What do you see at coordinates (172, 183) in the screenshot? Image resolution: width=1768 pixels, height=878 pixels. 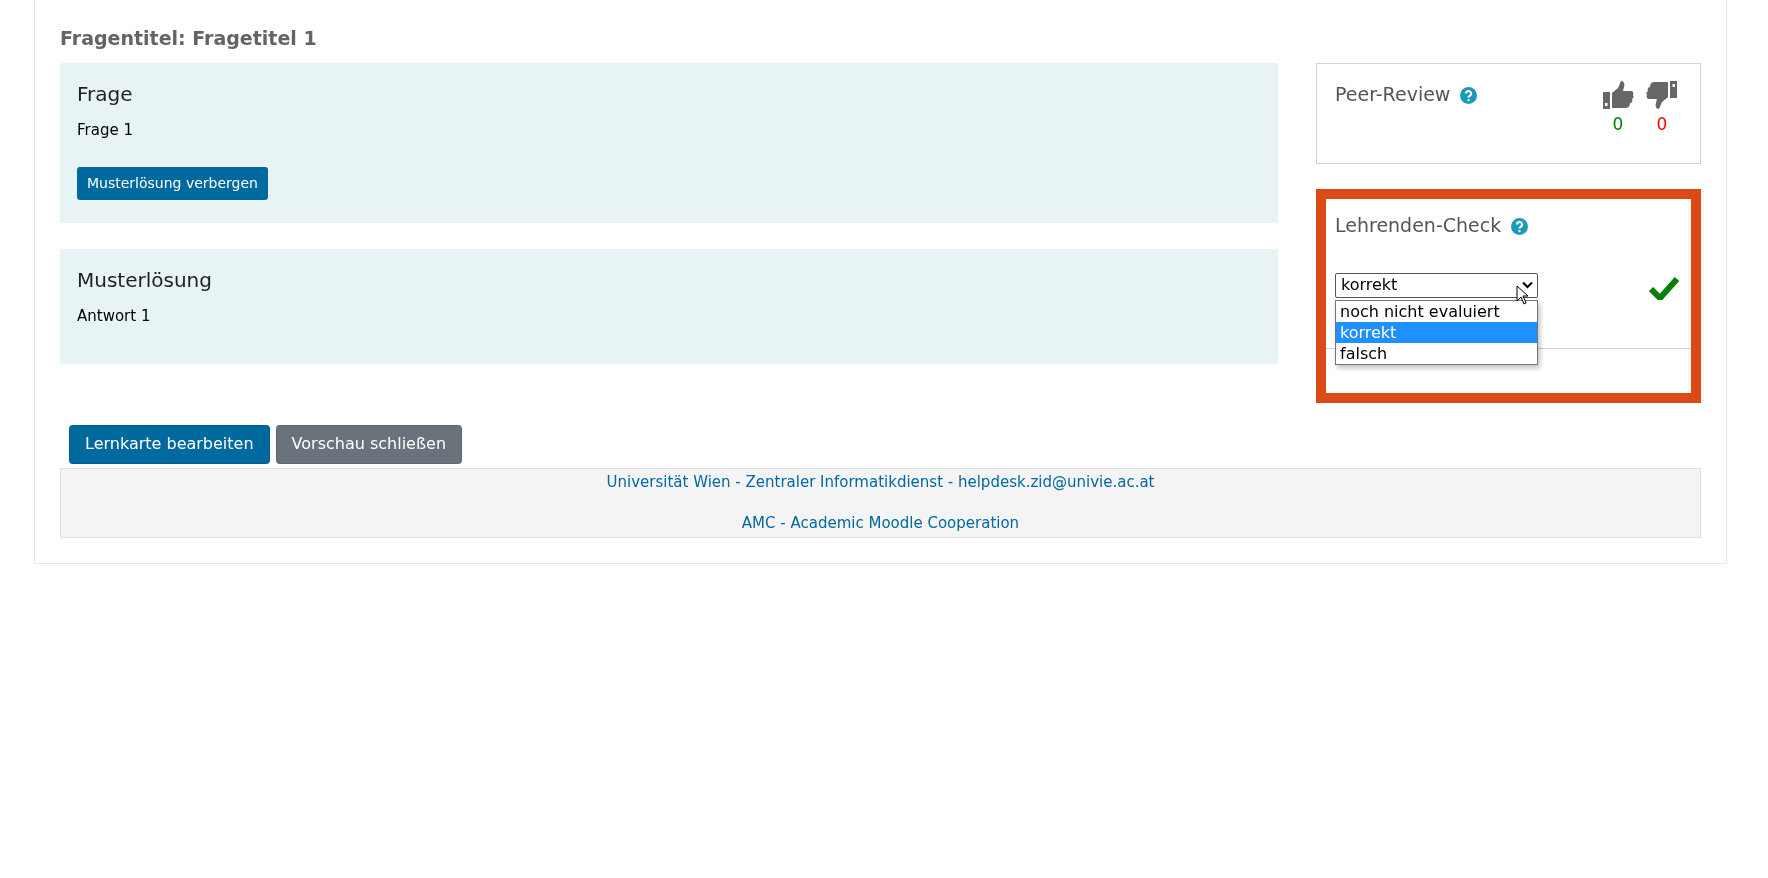 I see `hide-solution-button: Musterlösung verbergen` at bounding box center [172, 183].